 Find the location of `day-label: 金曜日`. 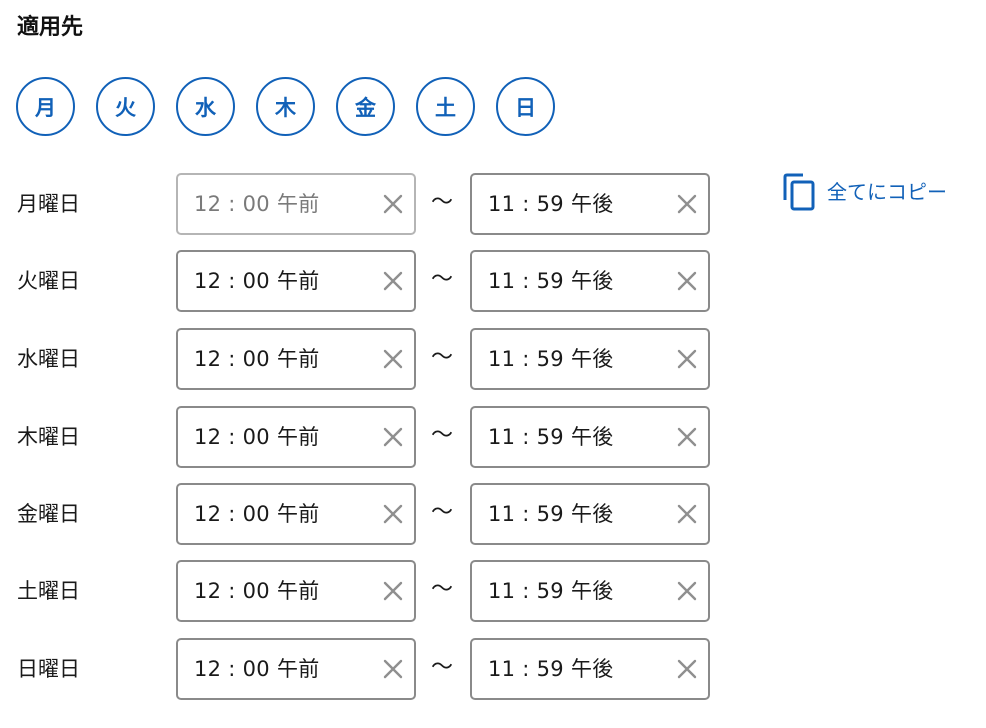

day-label: 金曜日 is located at coordinates (48, 514).